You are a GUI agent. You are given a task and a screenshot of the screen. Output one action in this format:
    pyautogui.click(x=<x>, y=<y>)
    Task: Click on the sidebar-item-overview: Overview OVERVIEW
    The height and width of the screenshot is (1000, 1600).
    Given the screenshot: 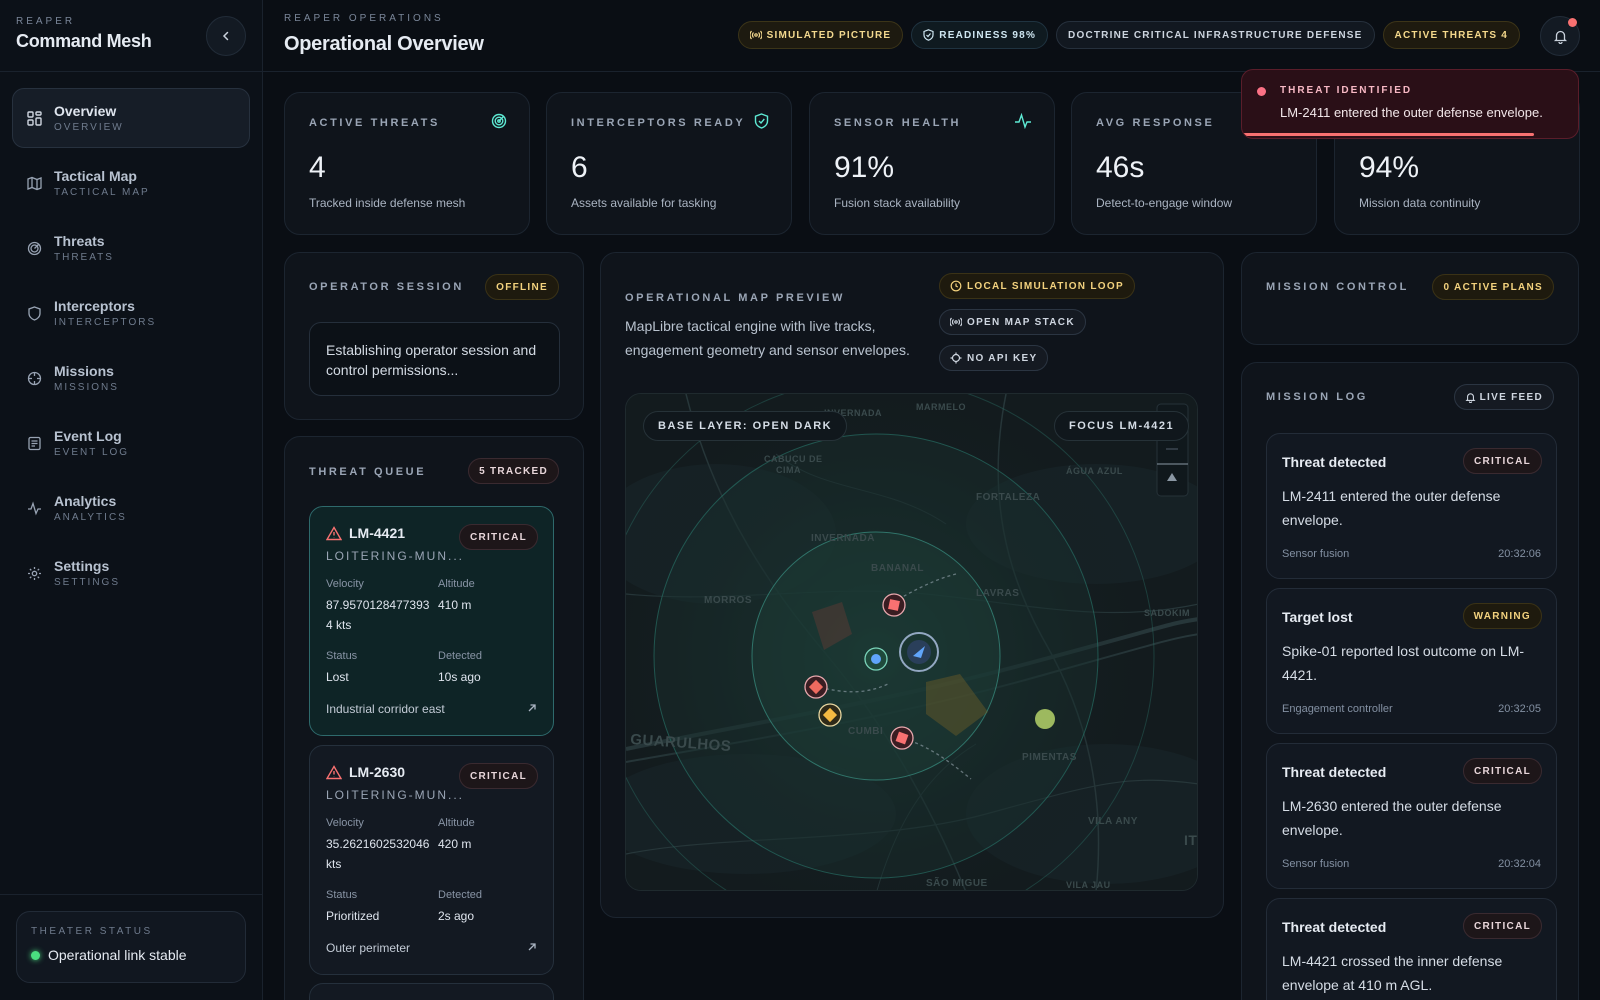 What is the action you would take?
    pyautogui.click(x=131, y=118)
    